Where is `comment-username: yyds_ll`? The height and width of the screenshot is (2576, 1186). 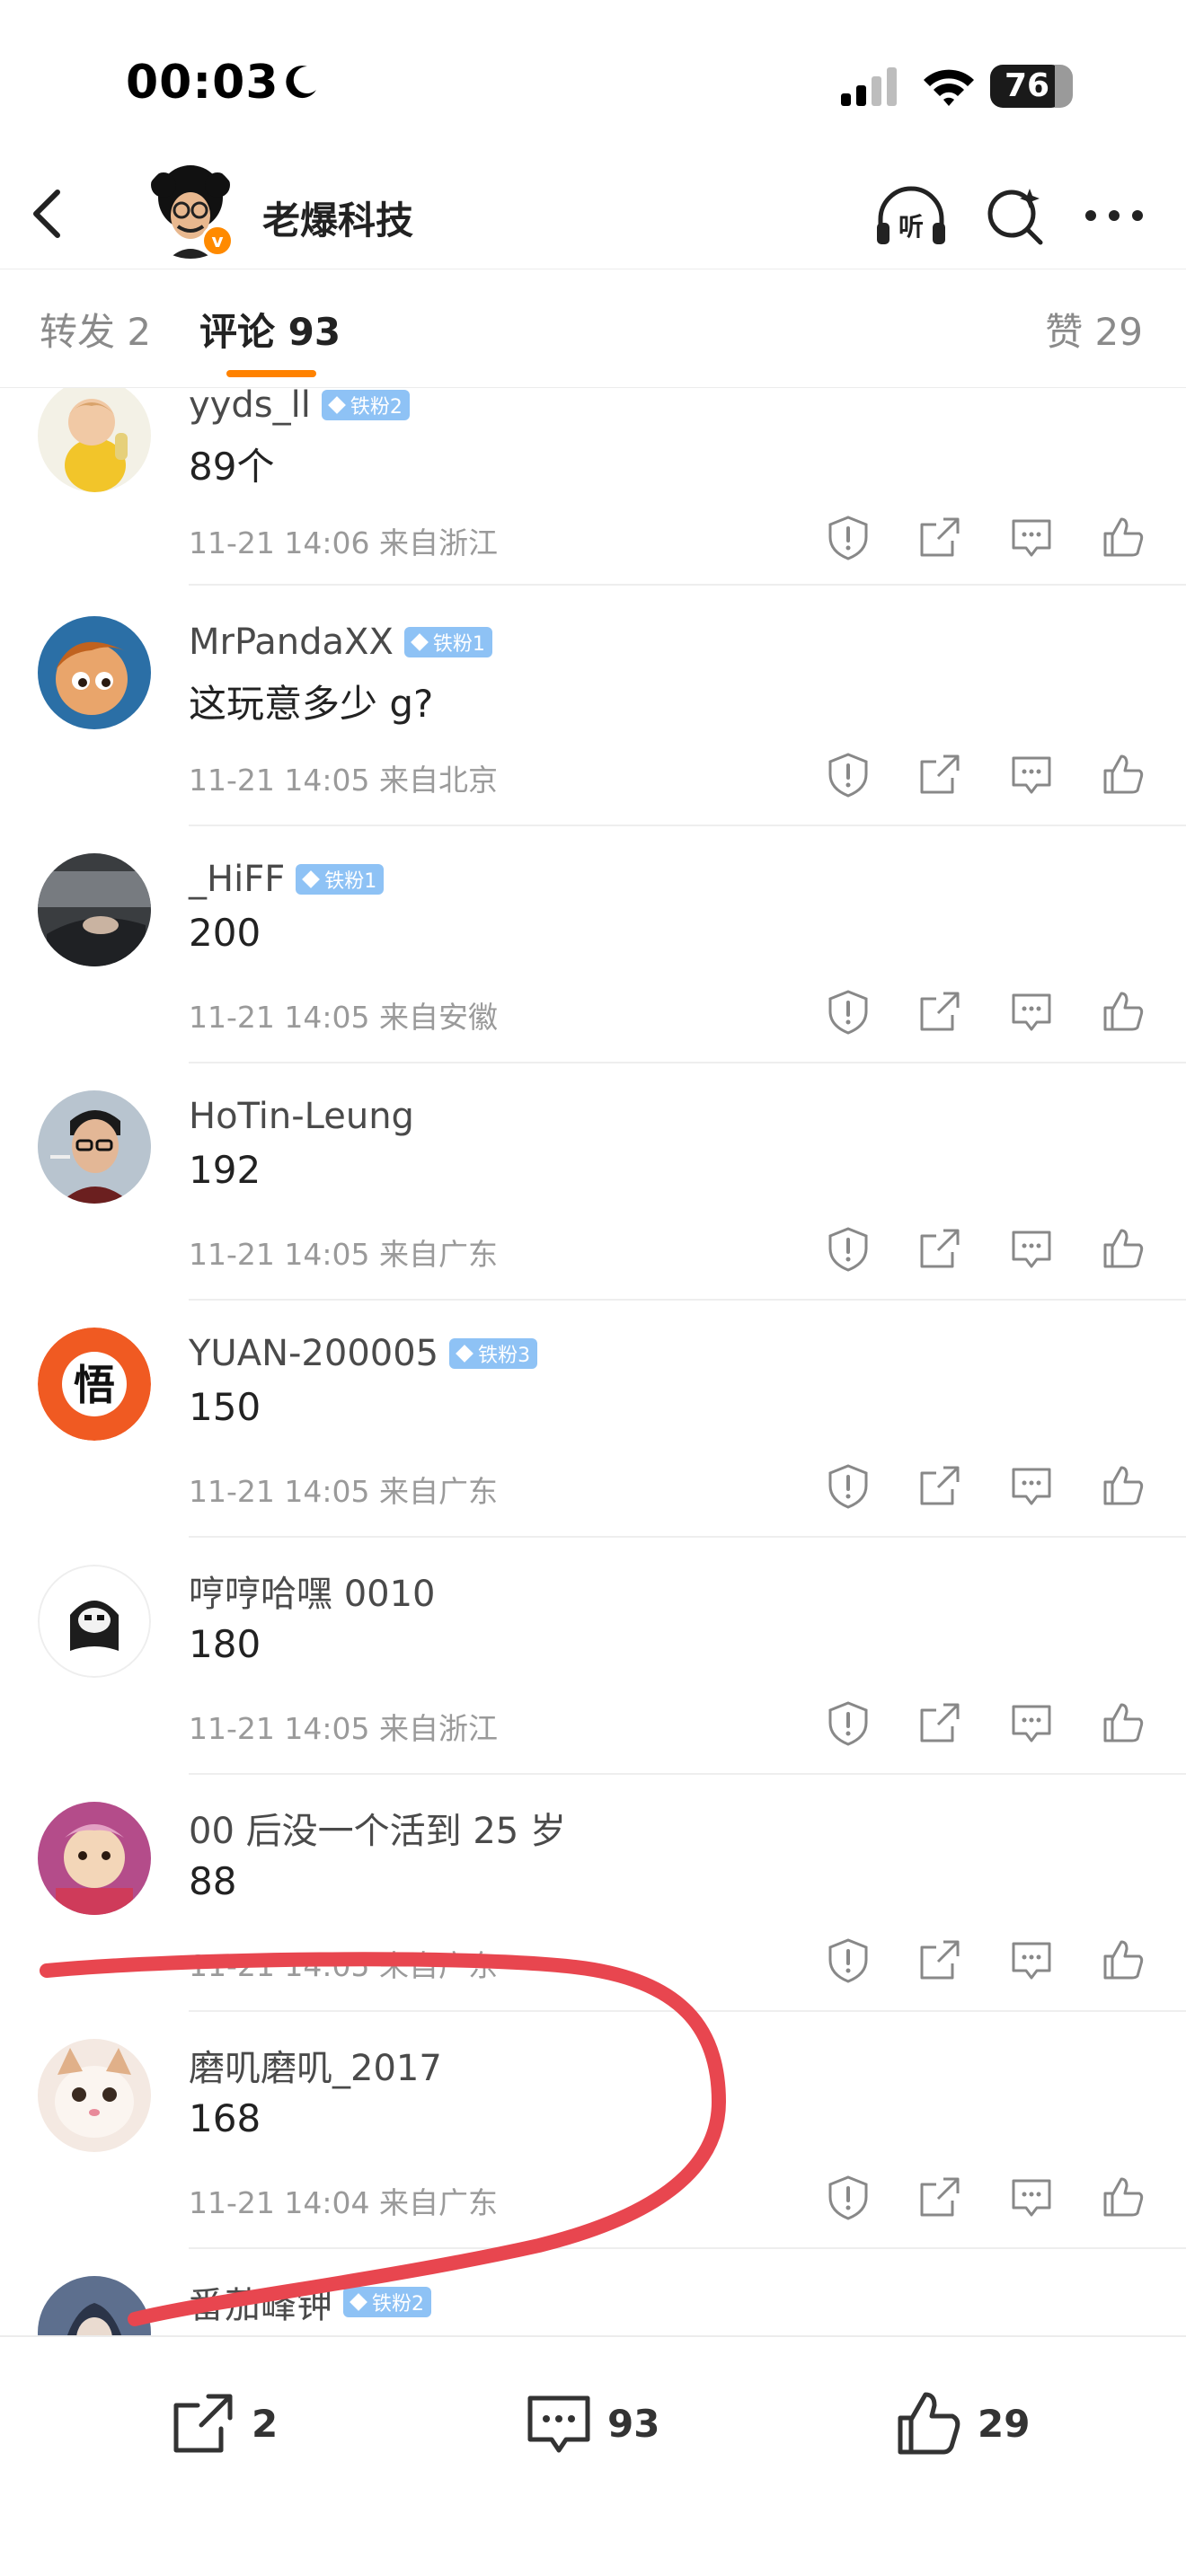
comment-username: yyds_ll is located at coordinates (250, 407).